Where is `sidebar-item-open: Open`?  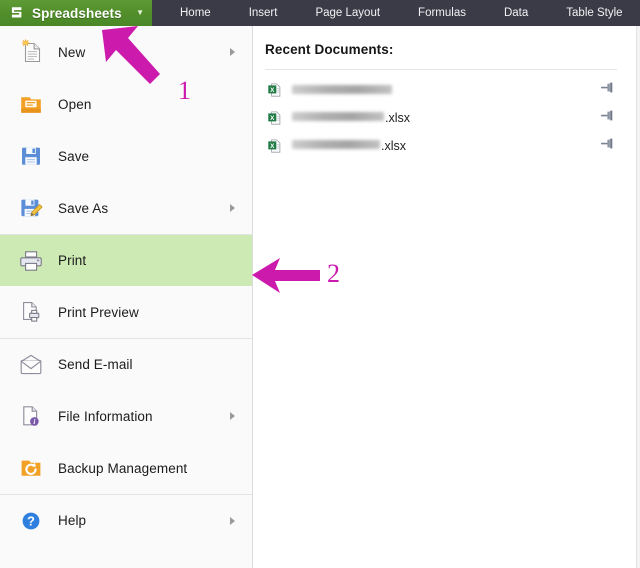
sidebar-item-open: Open is located at coordinates (126, 104).